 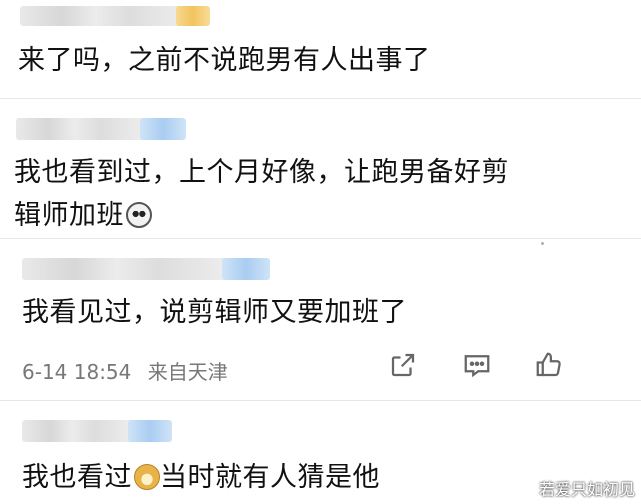 I want to click on comment-location: 来自天津, so click(x=187, y=372).